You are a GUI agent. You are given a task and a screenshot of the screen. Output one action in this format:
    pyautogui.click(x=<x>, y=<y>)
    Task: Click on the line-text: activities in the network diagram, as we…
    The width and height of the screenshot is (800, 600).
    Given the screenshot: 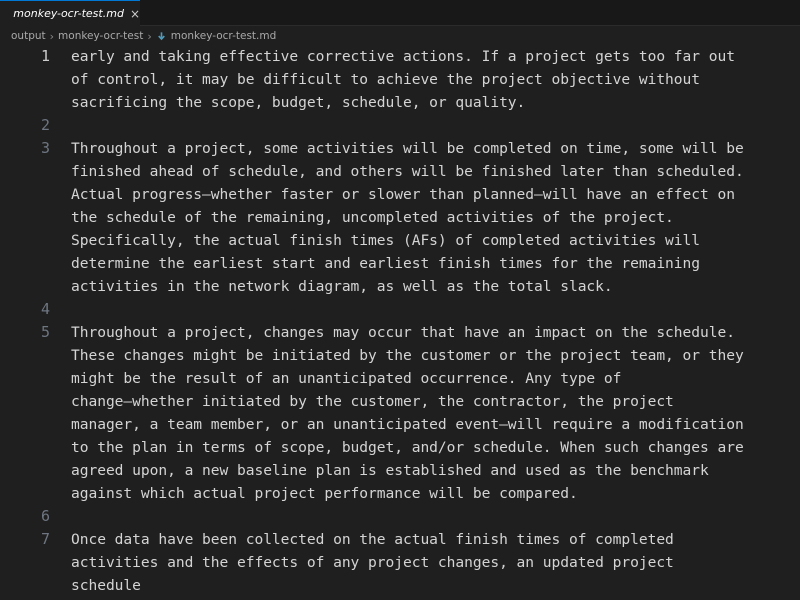 What is the action you would take?
    pyautogui.click(x=342, y=286)
    